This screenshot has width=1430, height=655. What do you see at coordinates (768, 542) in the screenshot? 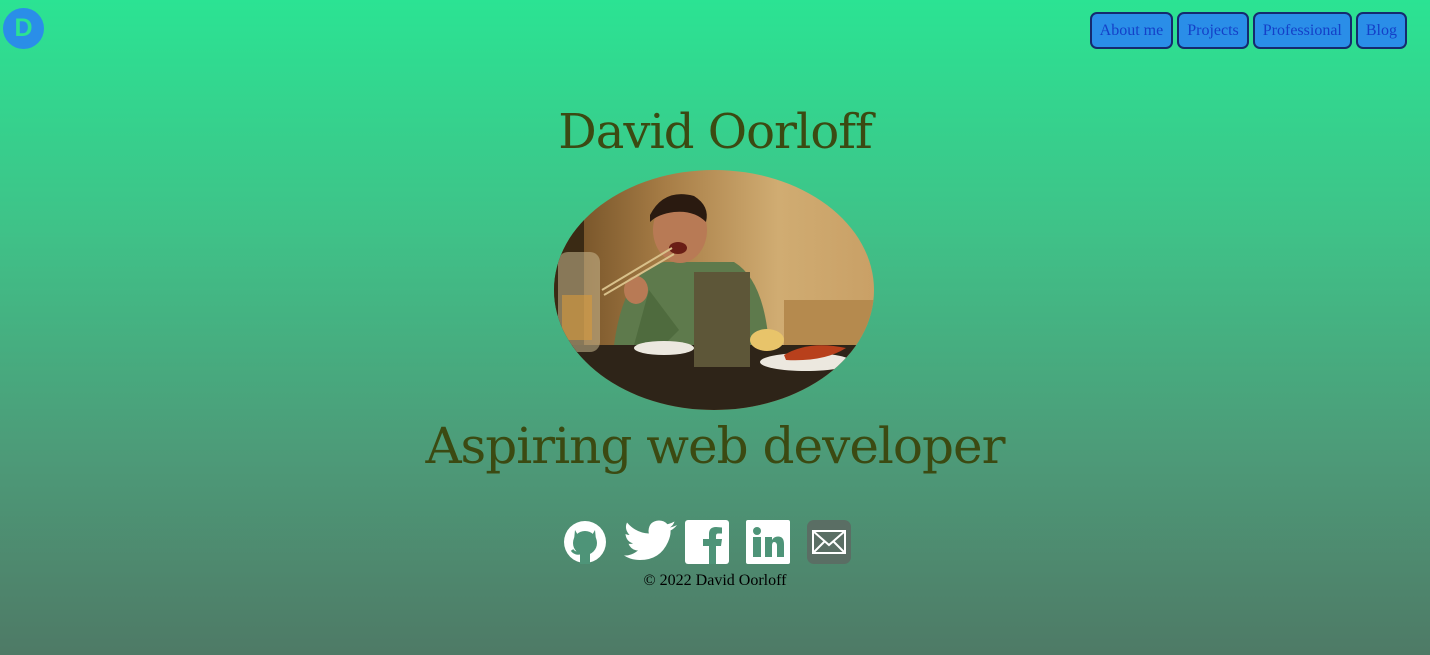
I see `linkedin-icon` at bounding box center [768, 542].